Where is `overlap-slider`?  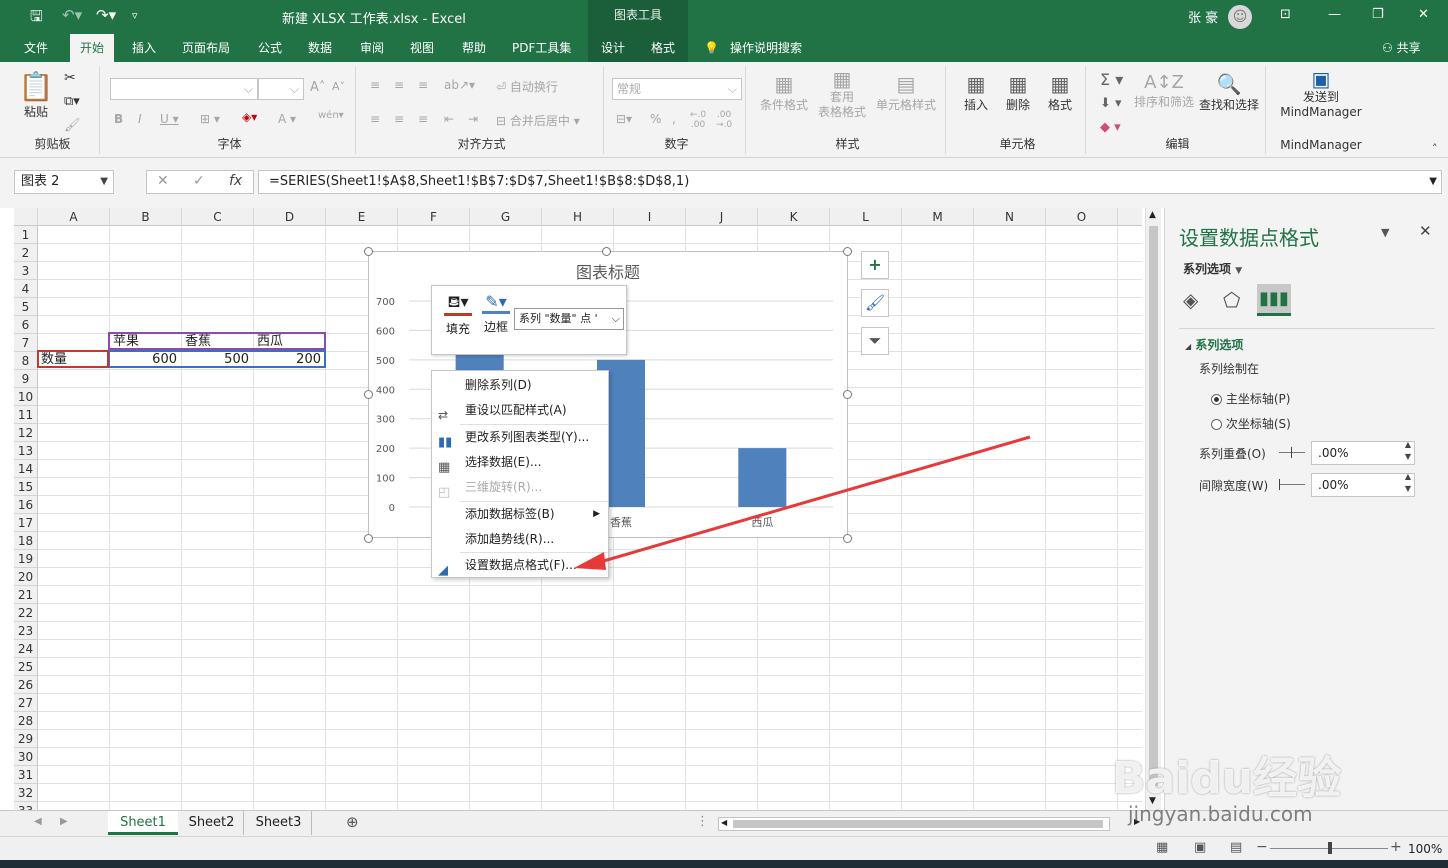 overlap-slider is located at coordinates (1292, 452).